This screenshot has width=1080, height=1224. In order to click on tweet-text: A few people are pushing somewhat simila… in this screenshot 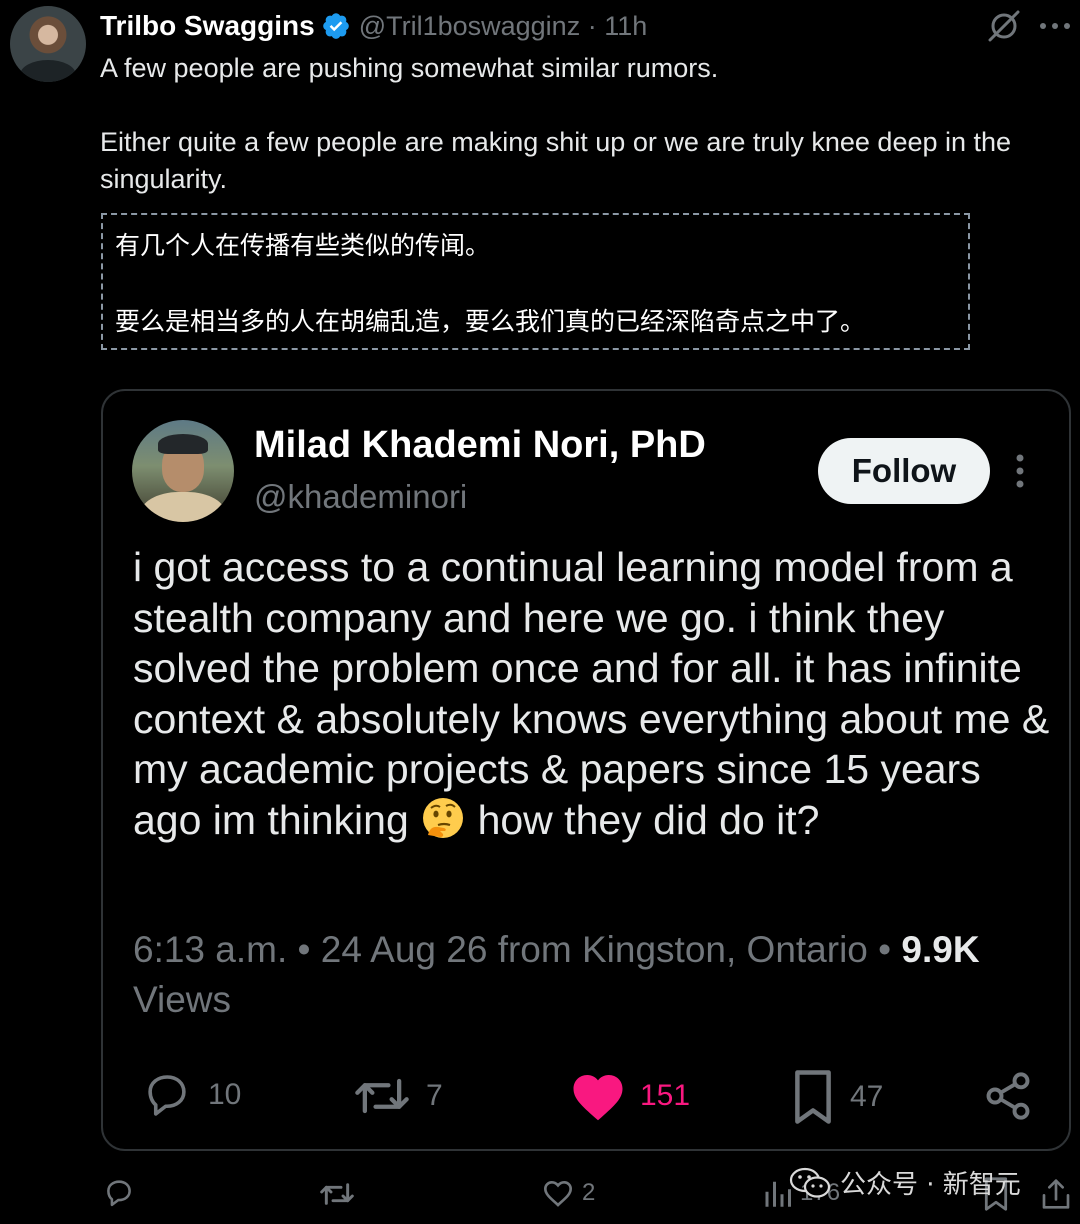, I will do `click(587, 124)`.